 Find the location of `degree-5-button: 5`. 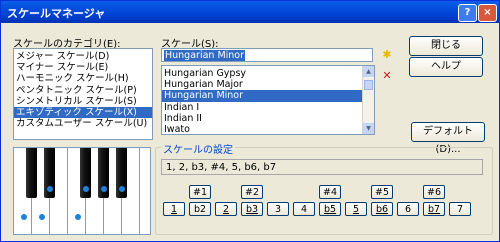

degree-5-button: 5 is located at coordinates (356, 209).